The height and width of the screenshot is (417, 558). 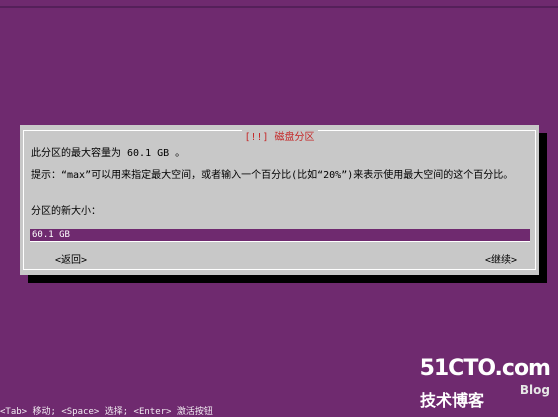 What do you see at coordinates (280, 235) in the screenshot?
I see `partition-size-input: 60.1 GB` at bounding box center [280, 235].